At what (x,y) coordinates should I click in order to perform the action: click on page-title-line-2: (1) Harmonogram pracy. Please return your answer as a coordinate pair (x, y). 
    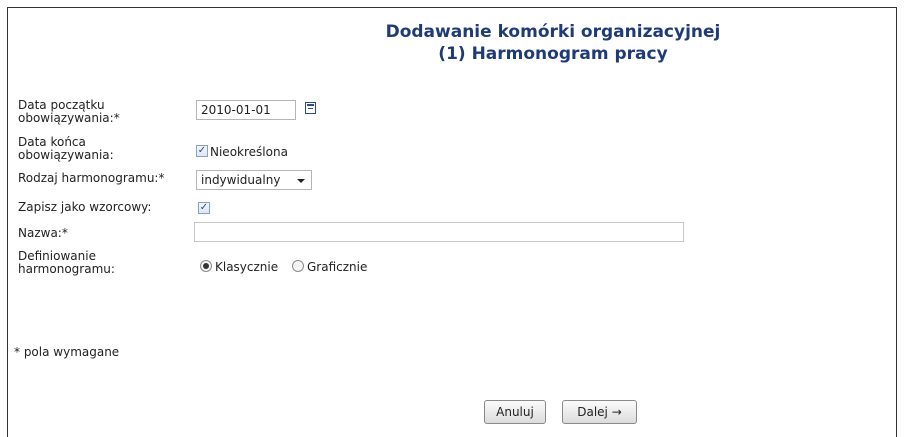
    Looking at the image, I should click on (553, 54).